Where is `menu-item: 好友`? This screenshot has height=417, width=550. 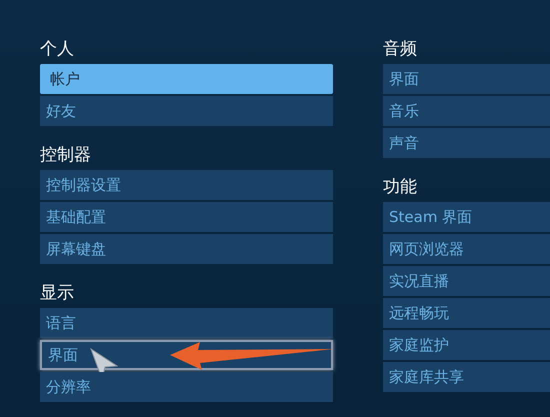
menu-item: 好友 is located at coordinates (186, 111).